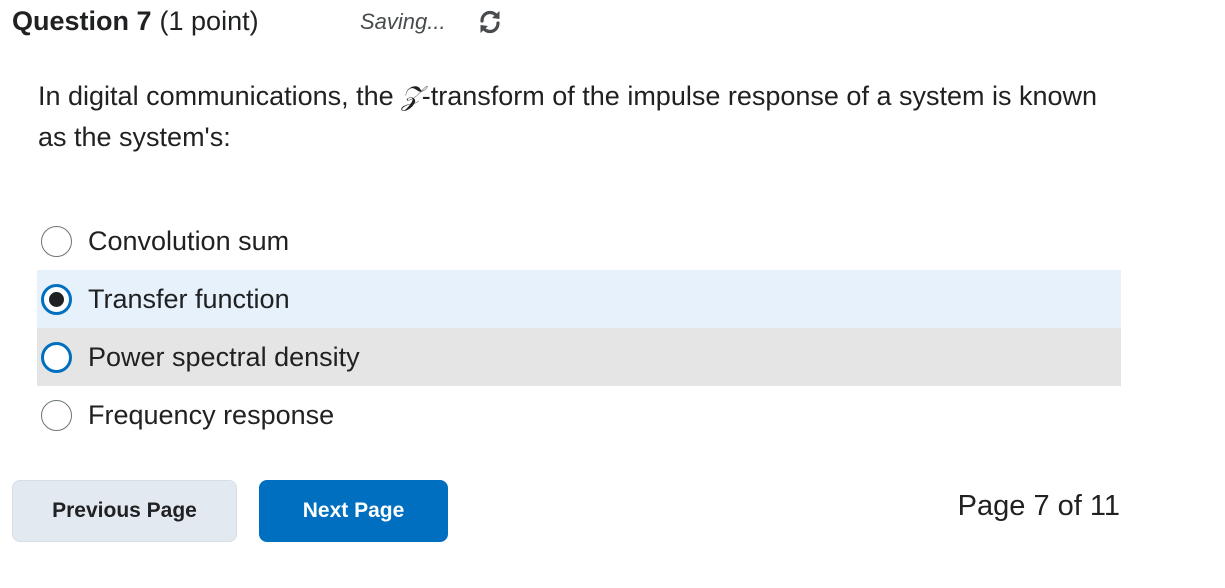  Describe the element at coordinates (353, 511) in the screenshot. I see `next-page-button: Next Page` at that location.